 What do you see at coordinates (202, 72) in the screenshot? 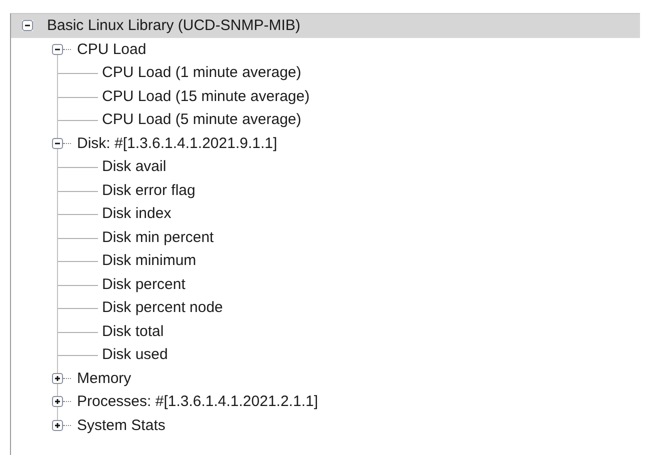
I see `tree-item: CPU Load (1 minute average)` at bounding box center [202, 72].